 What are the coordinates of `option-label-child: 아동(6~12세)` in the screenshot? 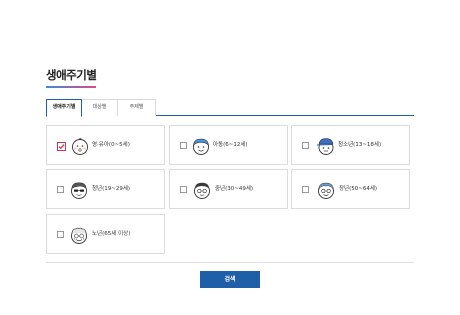 It's located at (230, 145).